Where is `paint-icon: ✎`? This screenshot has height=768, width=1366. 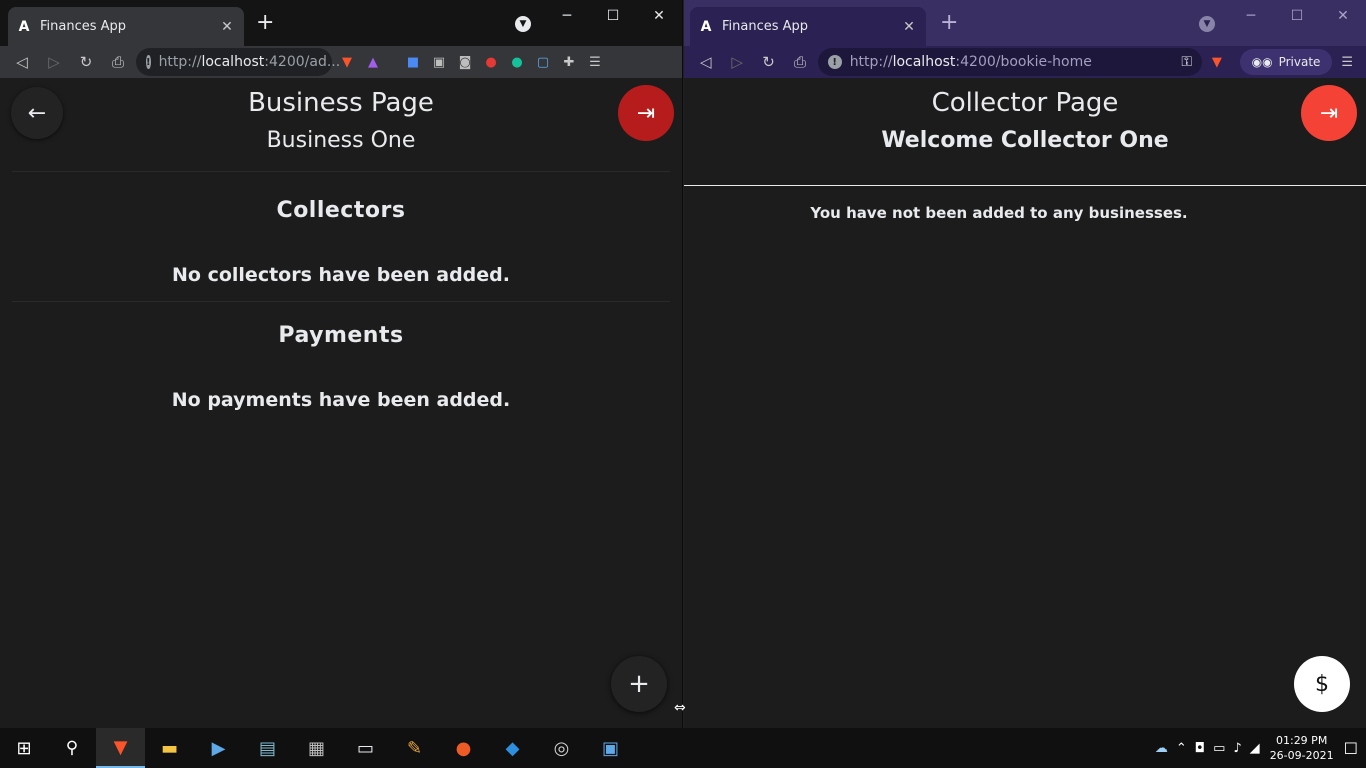 paint-icon: ✎ is located at coordinates (414, 748).